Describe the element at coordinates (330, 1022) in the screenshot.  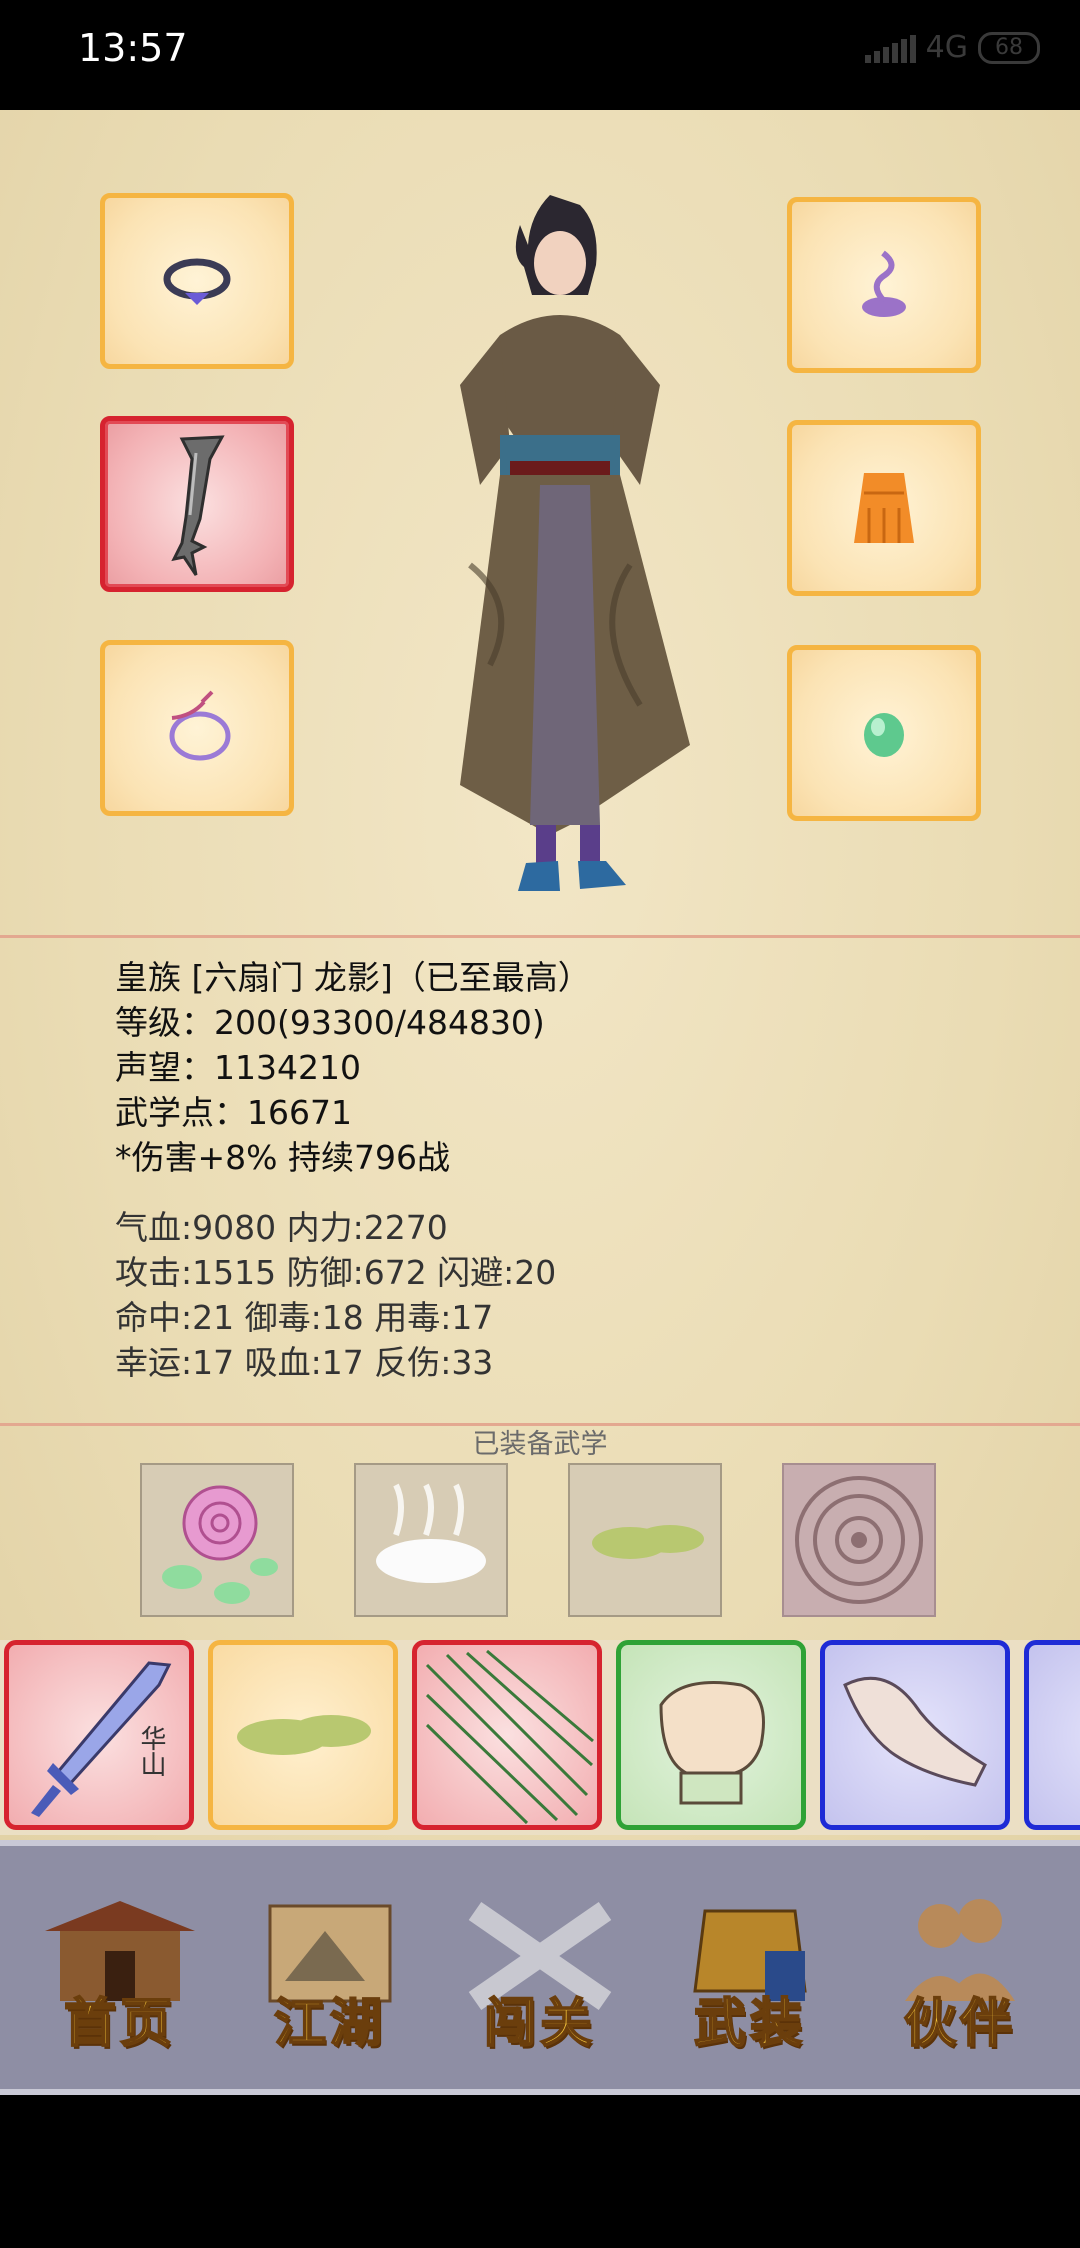
I see `character-level: 等级：200(93300/484830)` at that location.